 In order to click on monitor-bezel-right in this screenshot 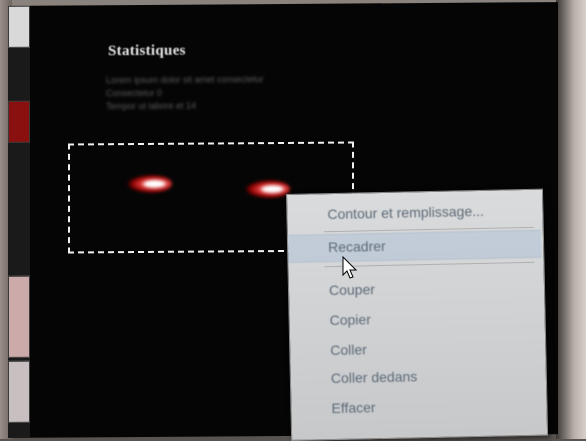, I will do `click(571, 219)`.